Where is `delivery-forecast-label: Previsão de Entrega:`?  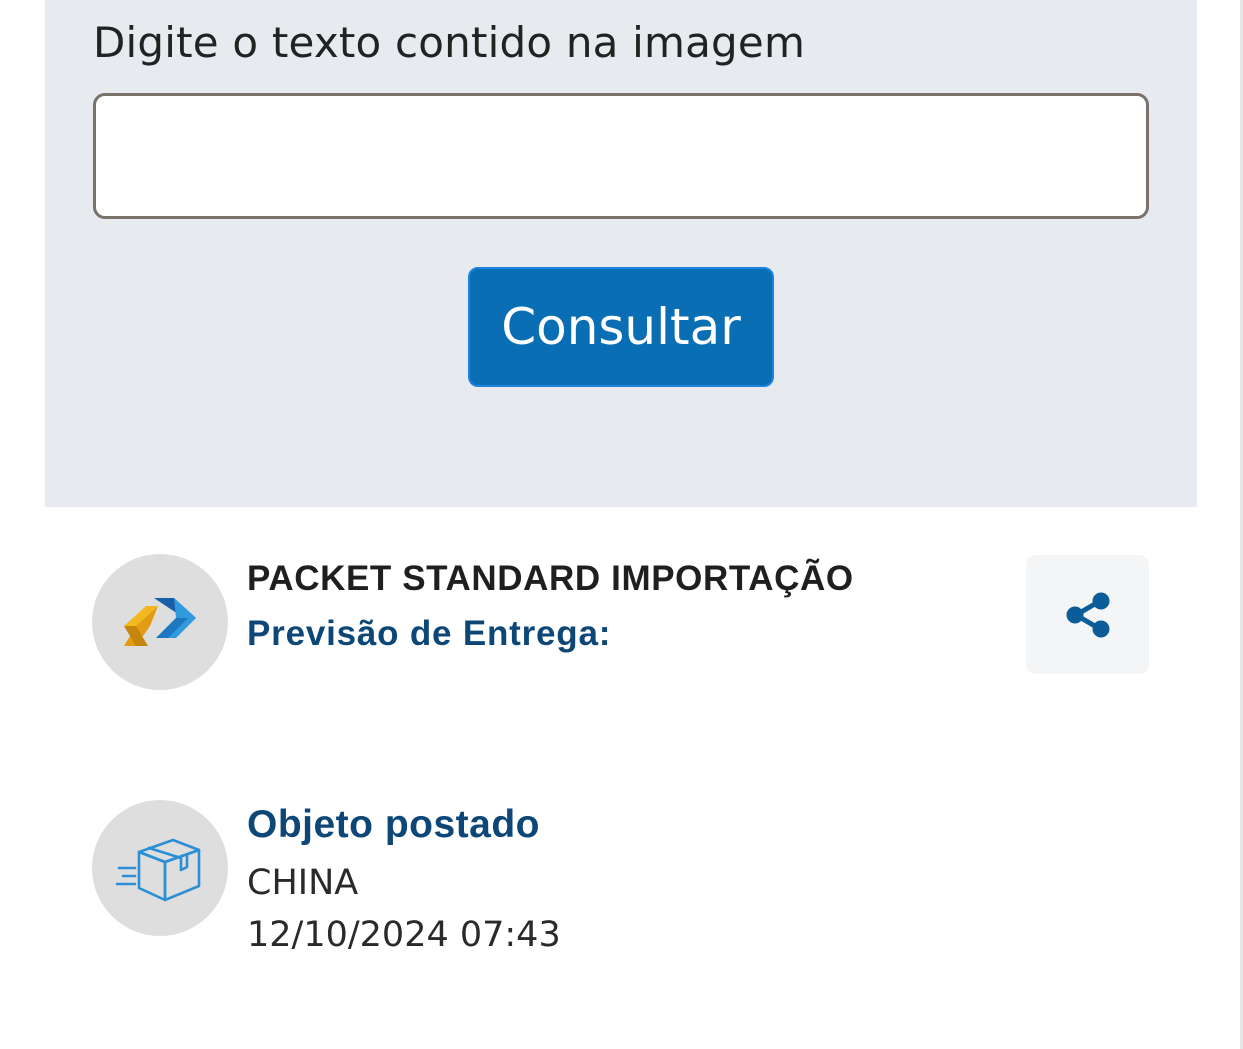
delivery-forecast-label: Previsão de Entrega: is located at coordinates (429, 633).